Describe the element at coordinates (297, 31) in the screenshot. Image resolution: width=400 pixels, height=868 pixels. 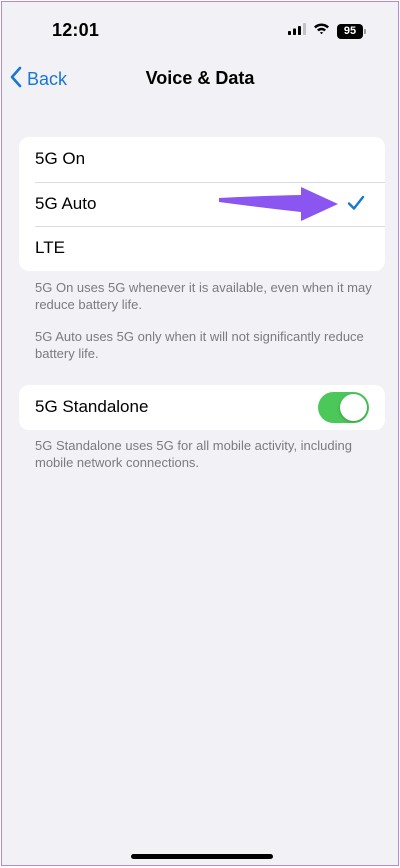
I see `cellular-signal-icon` at that location.